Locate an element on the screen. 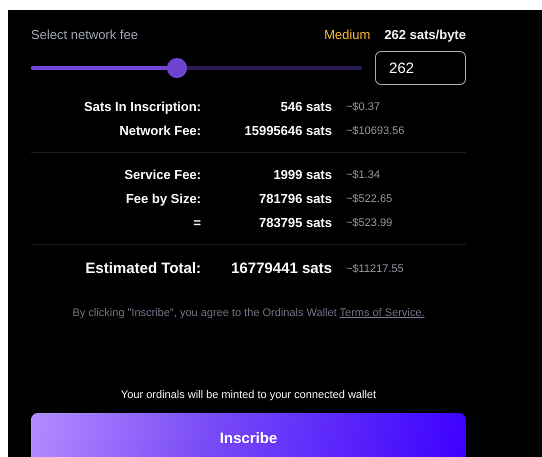 This screenshot has width=542, height=457. fee-row-label: Estimated Total: is located at coordinates (142, 268).